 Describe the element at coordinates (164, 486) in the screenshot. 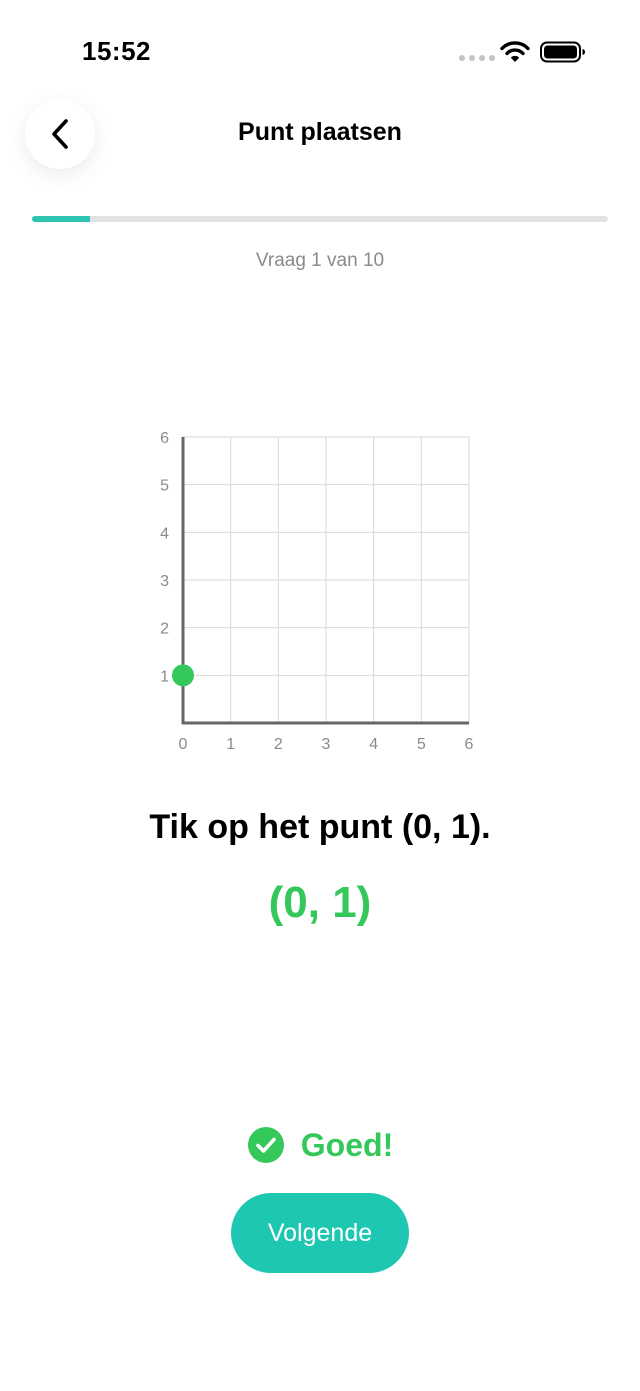

I see `y-tick-label: 5` at that location.